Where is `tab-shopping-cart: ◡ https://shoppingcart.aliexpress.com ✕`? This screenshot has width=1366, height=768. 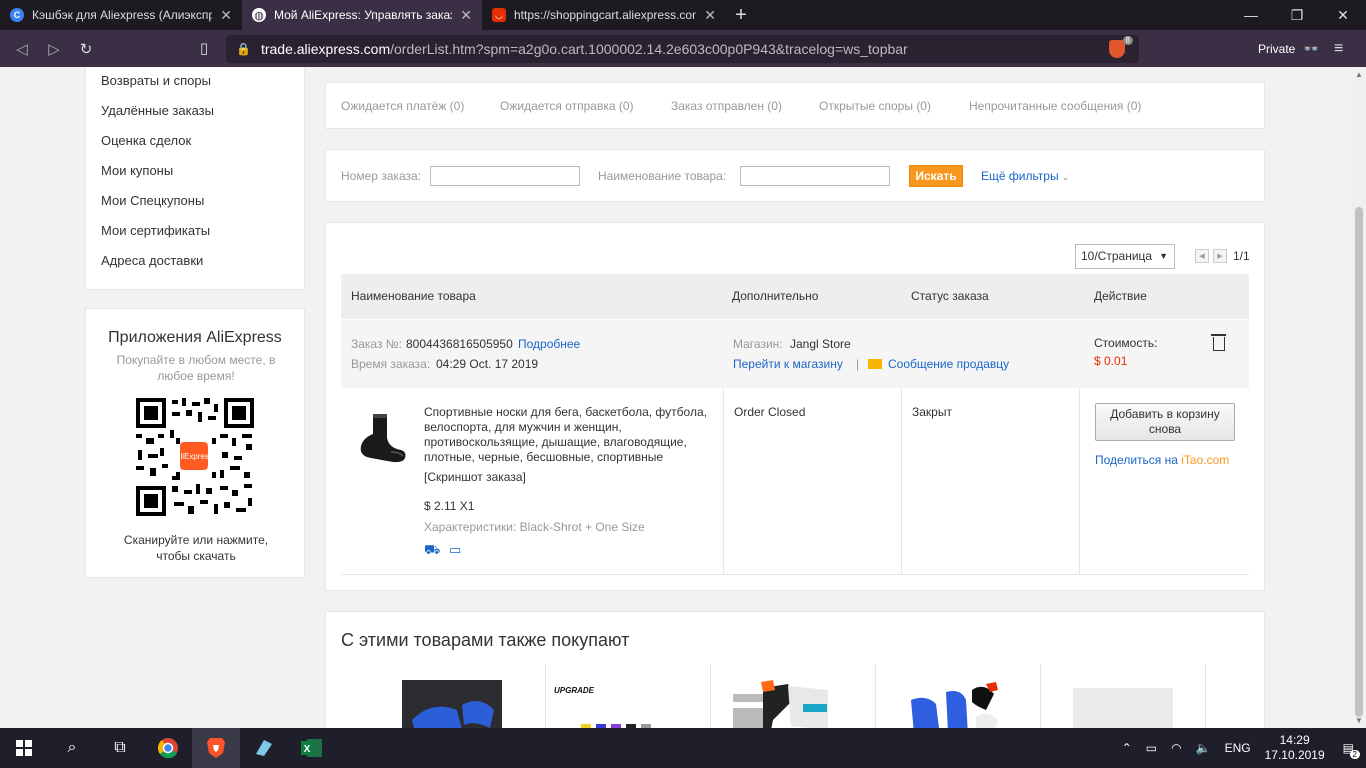 tab-shopping-cart: ◡ https://shoppingcart.aliexpress.com ✕ is located at coordinates (604, 15).